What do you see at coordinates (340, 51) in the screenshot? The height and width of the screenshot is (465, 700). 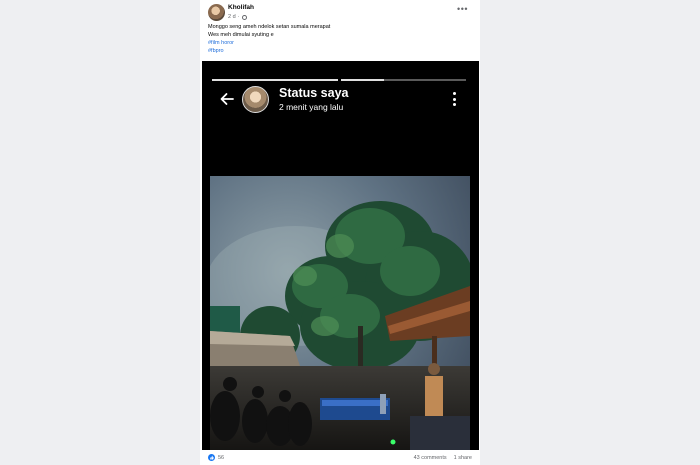 I see `hashtag-link: #fbpro` at bounding box center [340, 51].